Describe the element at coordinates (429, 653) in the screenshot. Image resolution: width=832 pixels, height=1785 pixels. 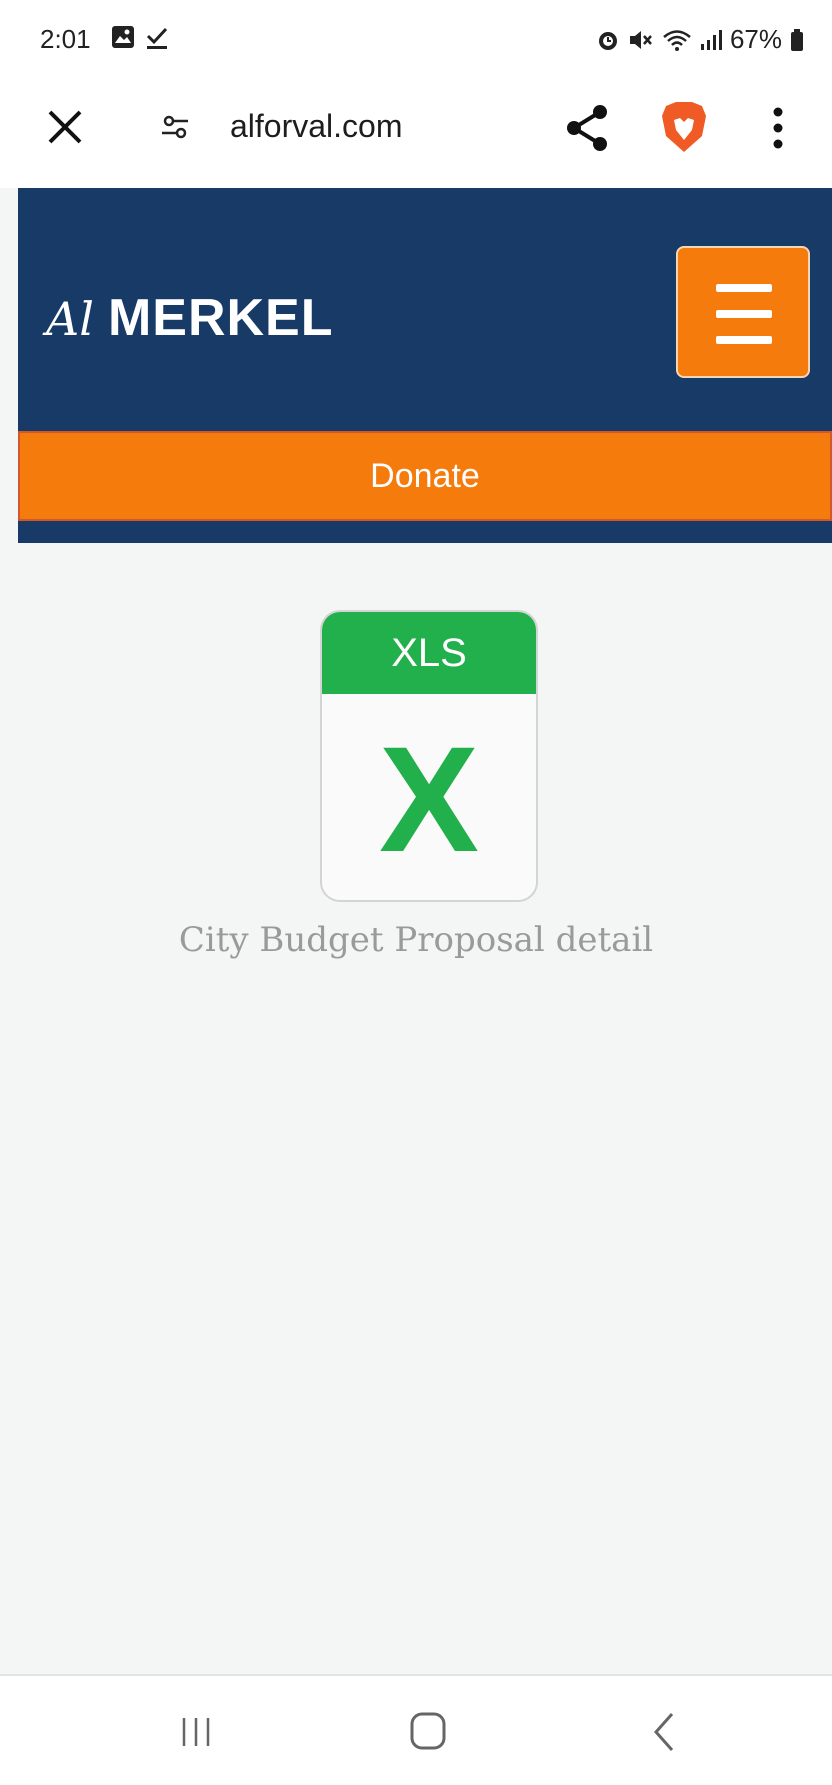
I see `file-type-label: XLS` at that location.